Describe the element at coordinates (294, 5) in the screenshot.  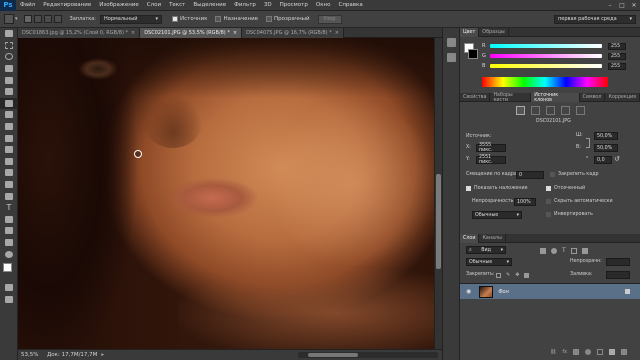
I see `menu-view: Просмотр` at that location.